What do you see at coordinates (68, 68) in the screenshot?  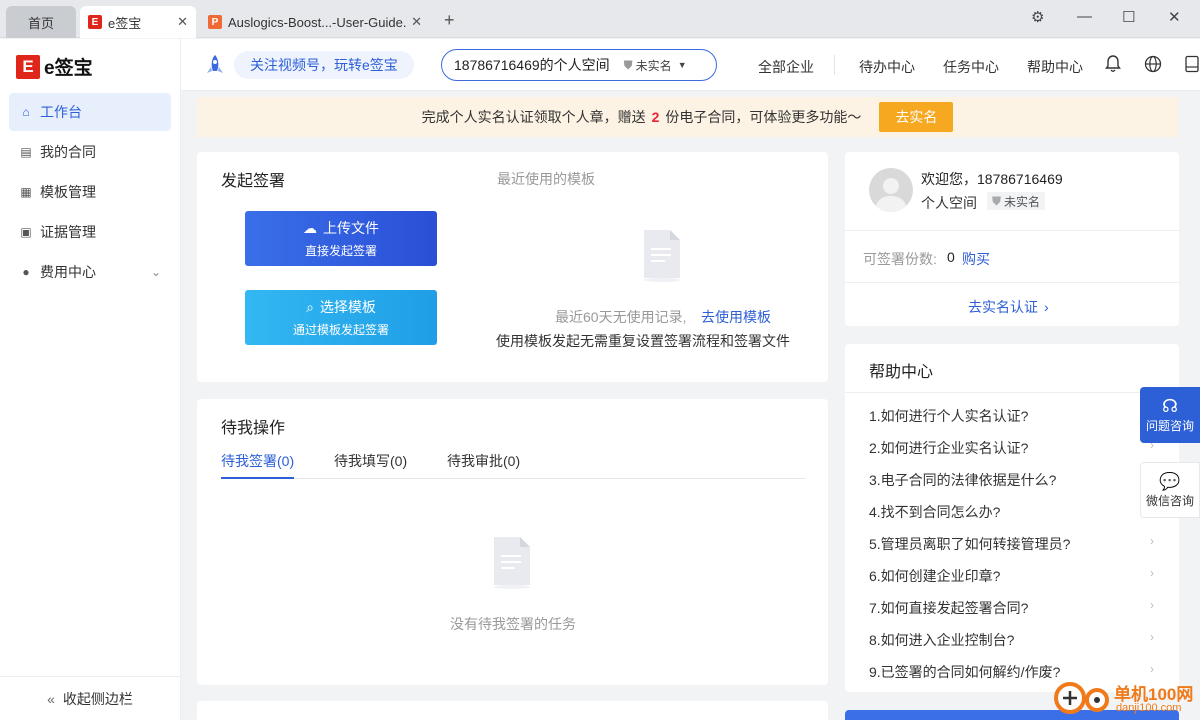 I see `logo-text: e签宝` at bounding box center [68, 68].